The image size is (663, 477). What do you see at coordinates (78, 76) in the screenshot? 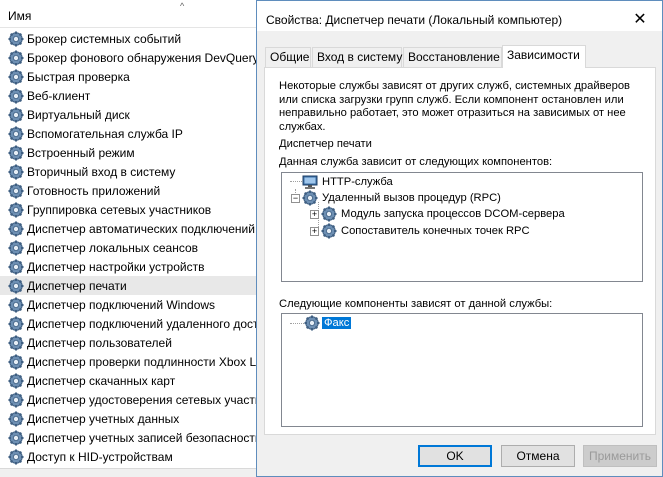
I see `service-name: Быстрая проверка` at bounding box center [78, 76].